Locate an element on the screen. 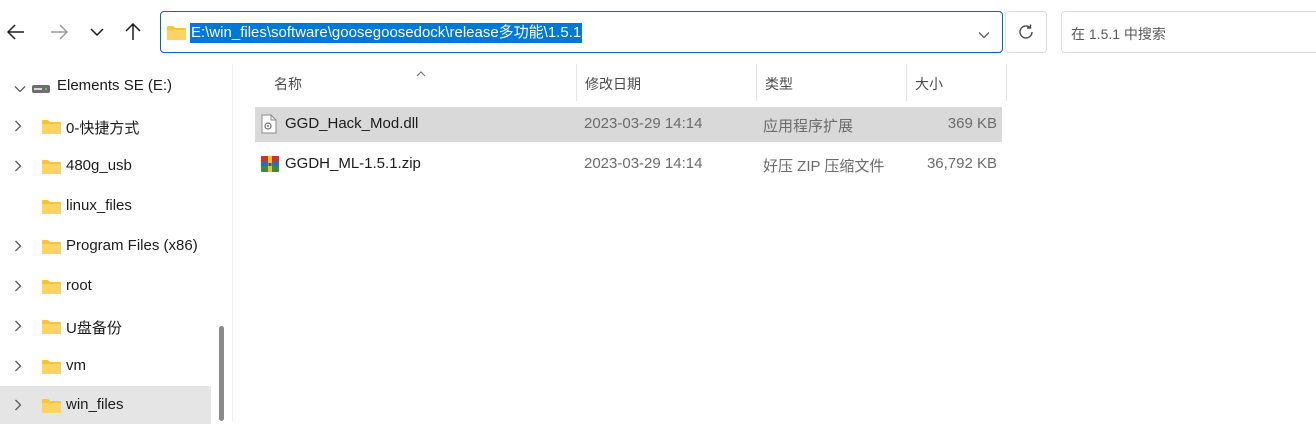 The height and width of the screenshot is (424, 1316). file-size: 369 KB is located at coordinates (972, 123).